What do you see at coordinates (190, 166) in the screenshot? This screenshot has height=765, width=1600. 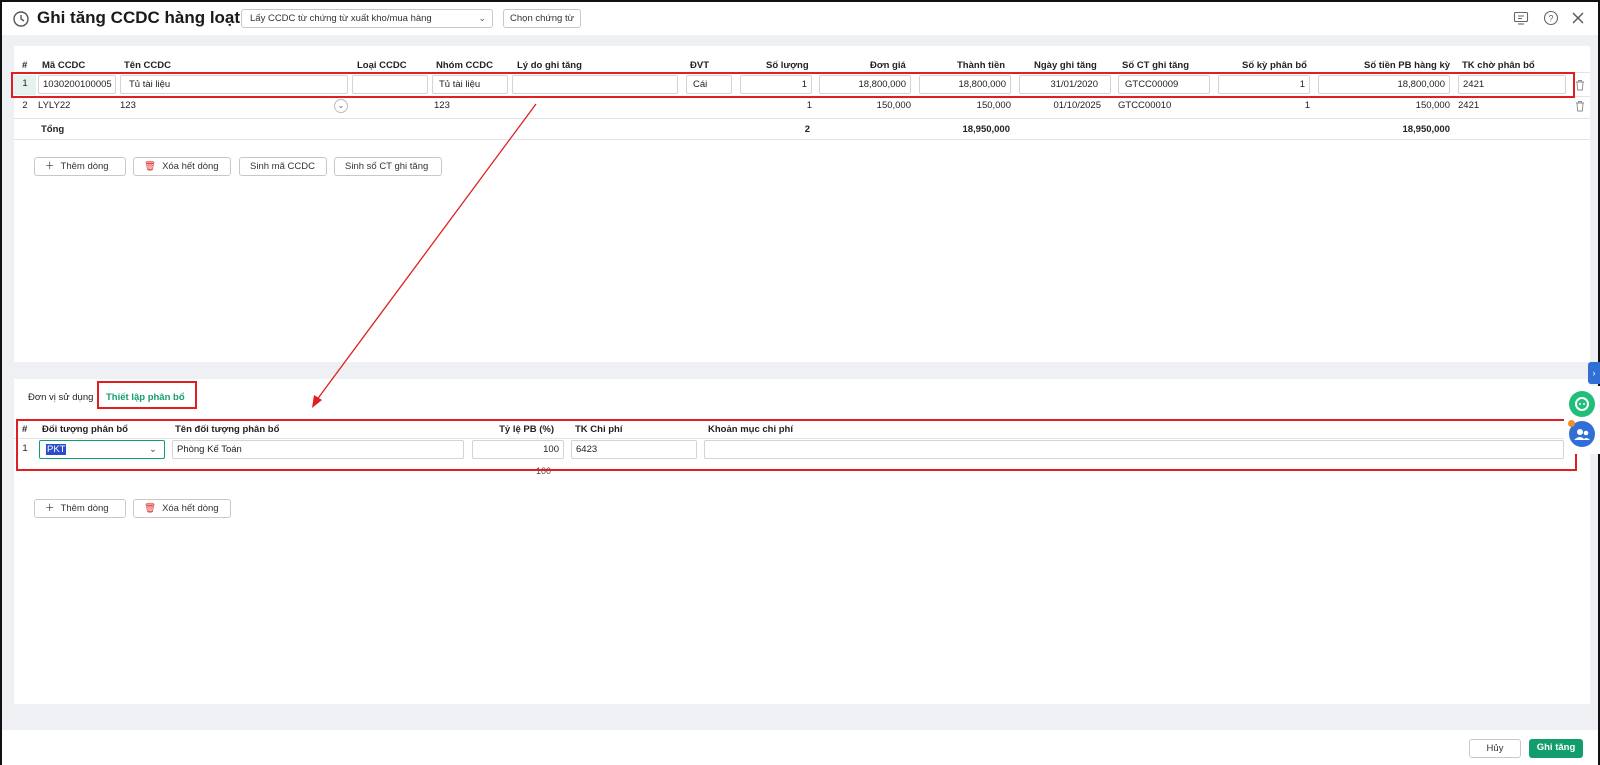 I see `clear-rows-label: Xóa hết dòng` at bounding box center [190, 166].